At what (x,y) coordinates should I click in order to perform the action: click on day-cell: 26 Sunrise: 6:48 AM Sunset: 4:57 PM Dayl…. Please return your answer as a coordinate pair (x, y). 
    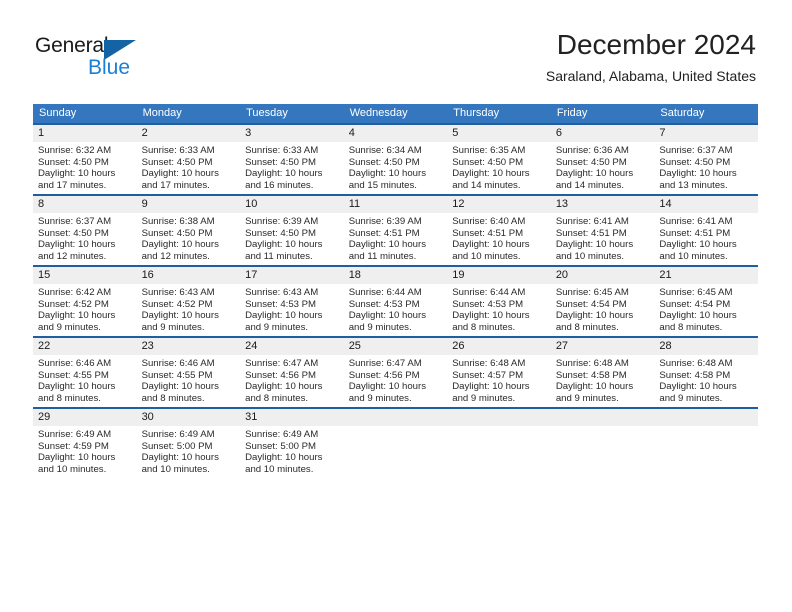
    Looking at the image, I should click on (499, 372).